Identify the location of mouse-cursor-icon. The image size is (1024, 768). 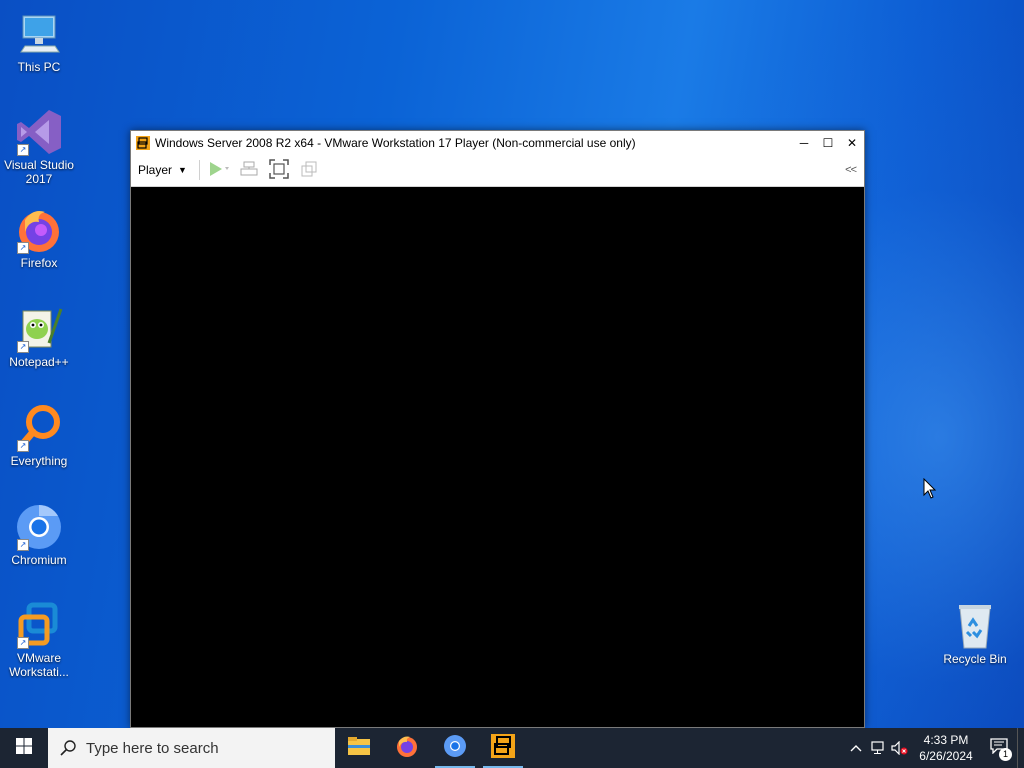
(930, 488).